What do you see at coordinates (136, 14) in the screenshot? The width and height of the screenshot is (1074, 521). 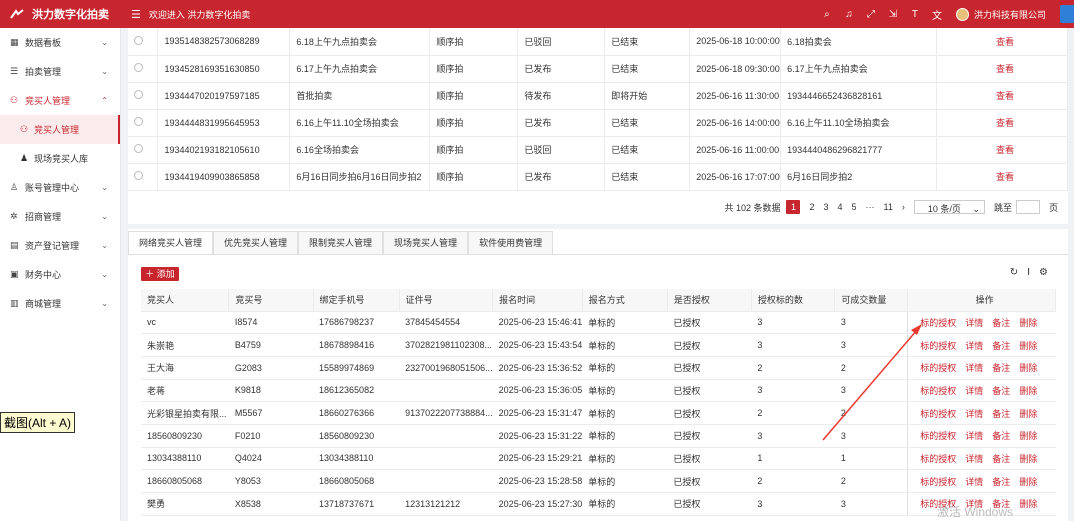 I see `menu-toggle-icon: ☰` at bounding box center [136, 14].